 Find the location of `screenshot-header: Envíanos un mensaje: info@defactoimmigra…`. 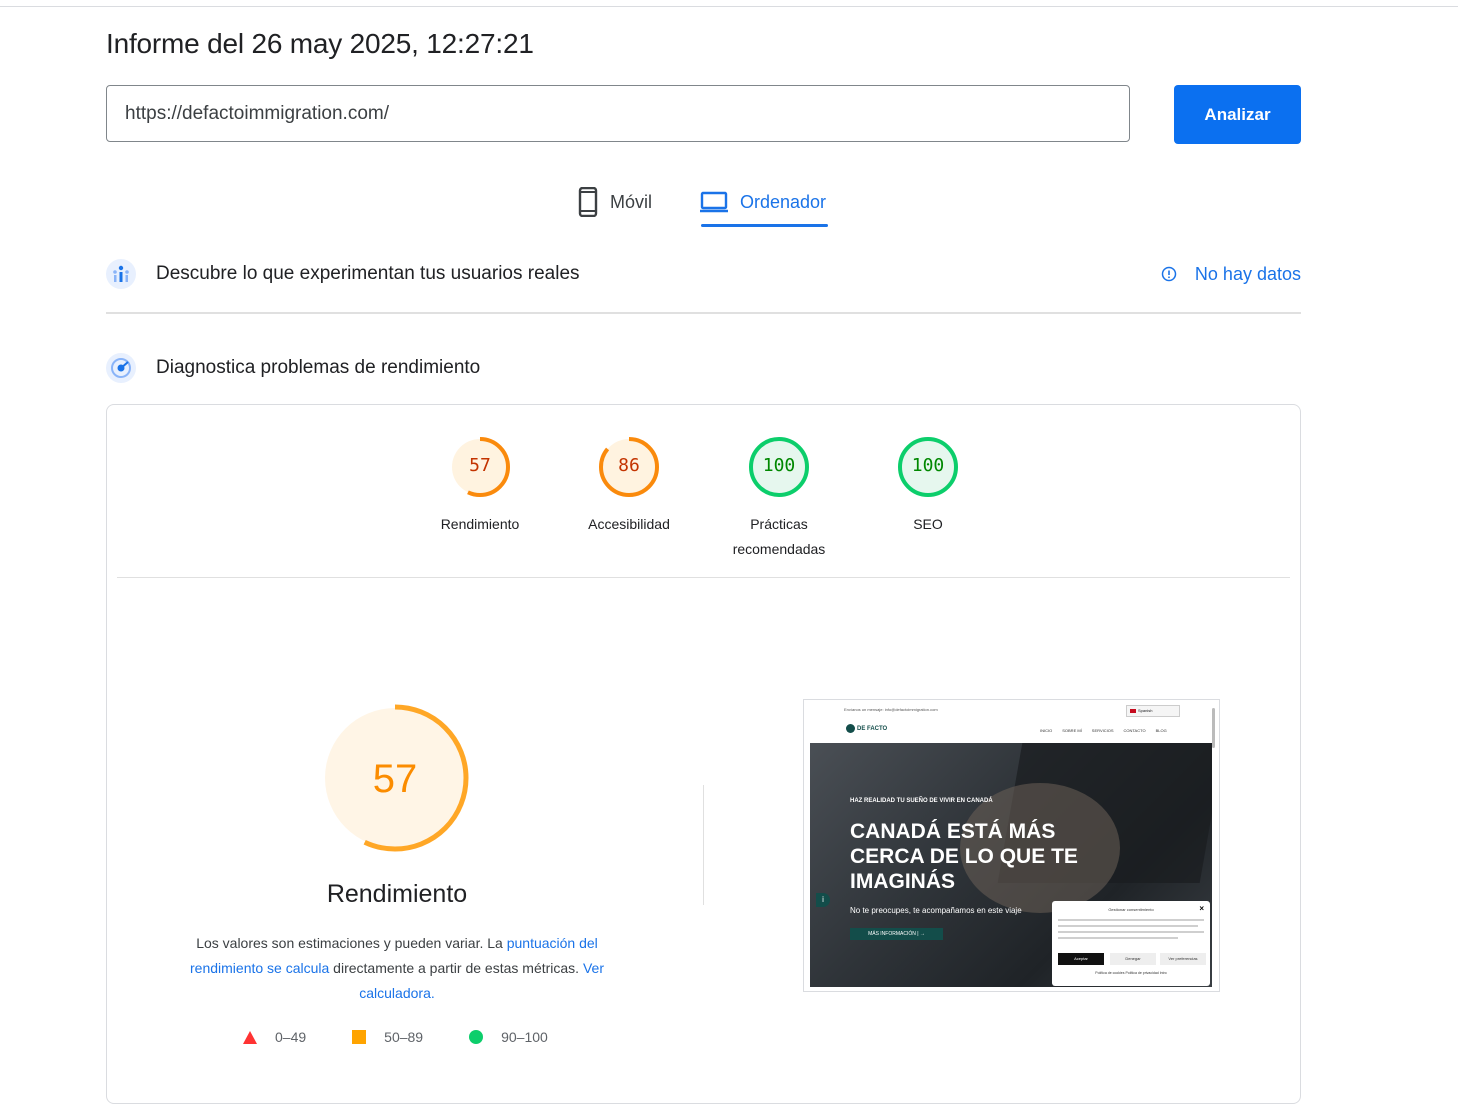

screenshot-header: Envíanos un mensaje: info@defactoimmigra… is located at coordinates (1011, 724).